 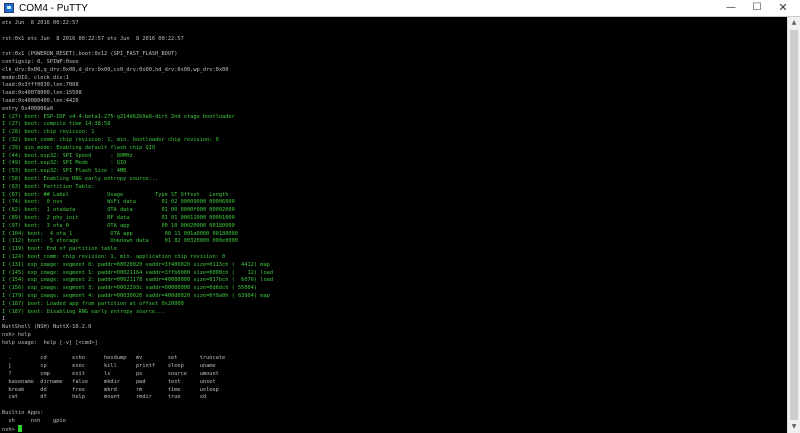 I want to click on terminal-line-text: I (119) boot: End of partition table, so click(x=59, y=249).